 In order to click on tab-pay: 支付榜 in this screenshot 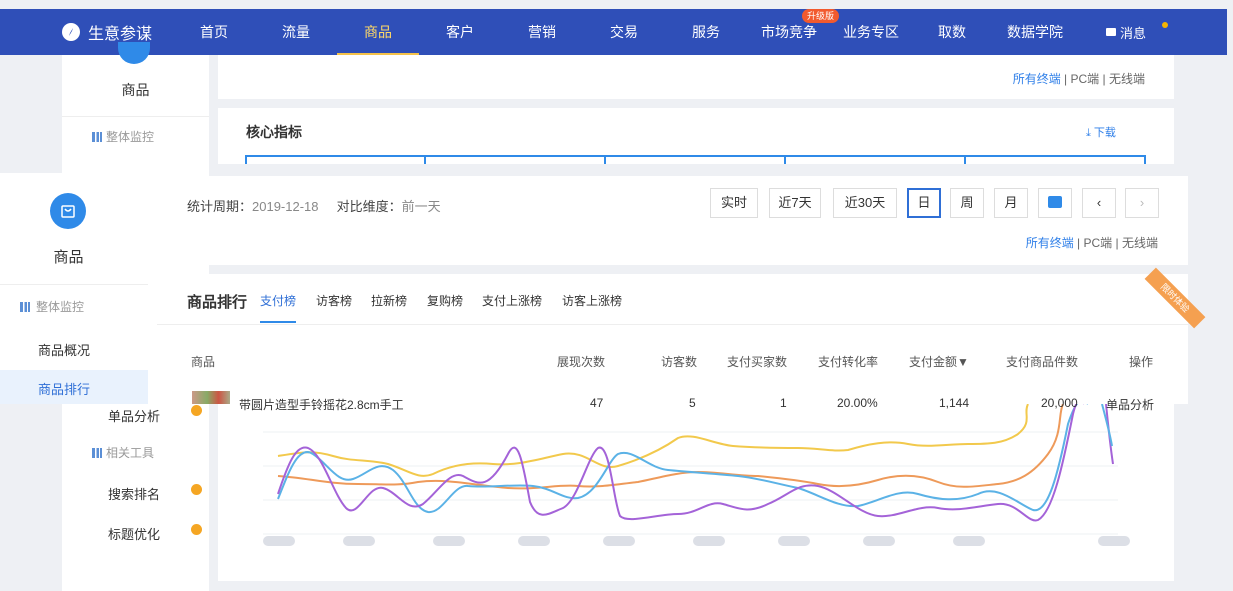, I will do `click(278, 300)`.